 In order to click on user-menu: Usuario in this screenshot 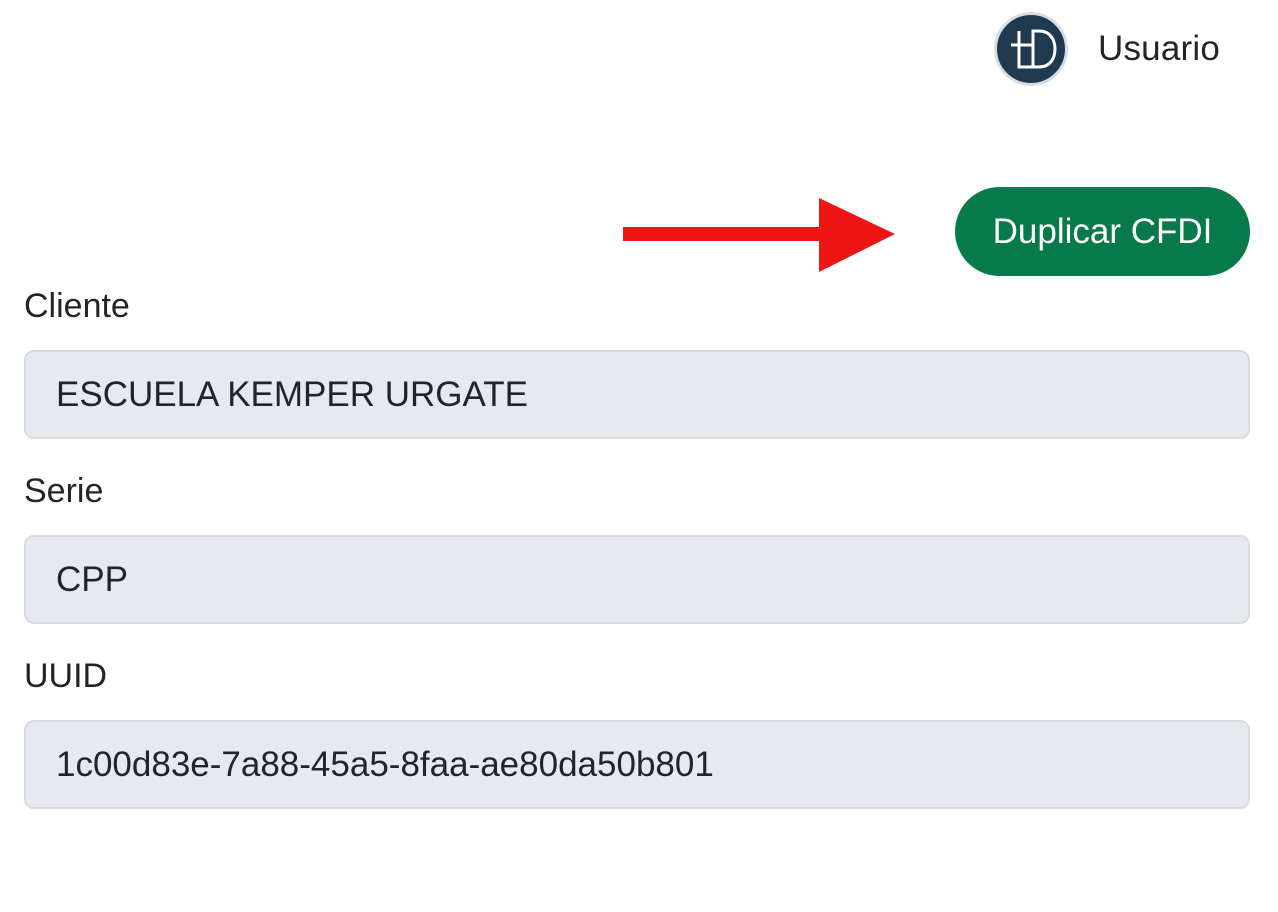, I will do `click(1106, 49)`.